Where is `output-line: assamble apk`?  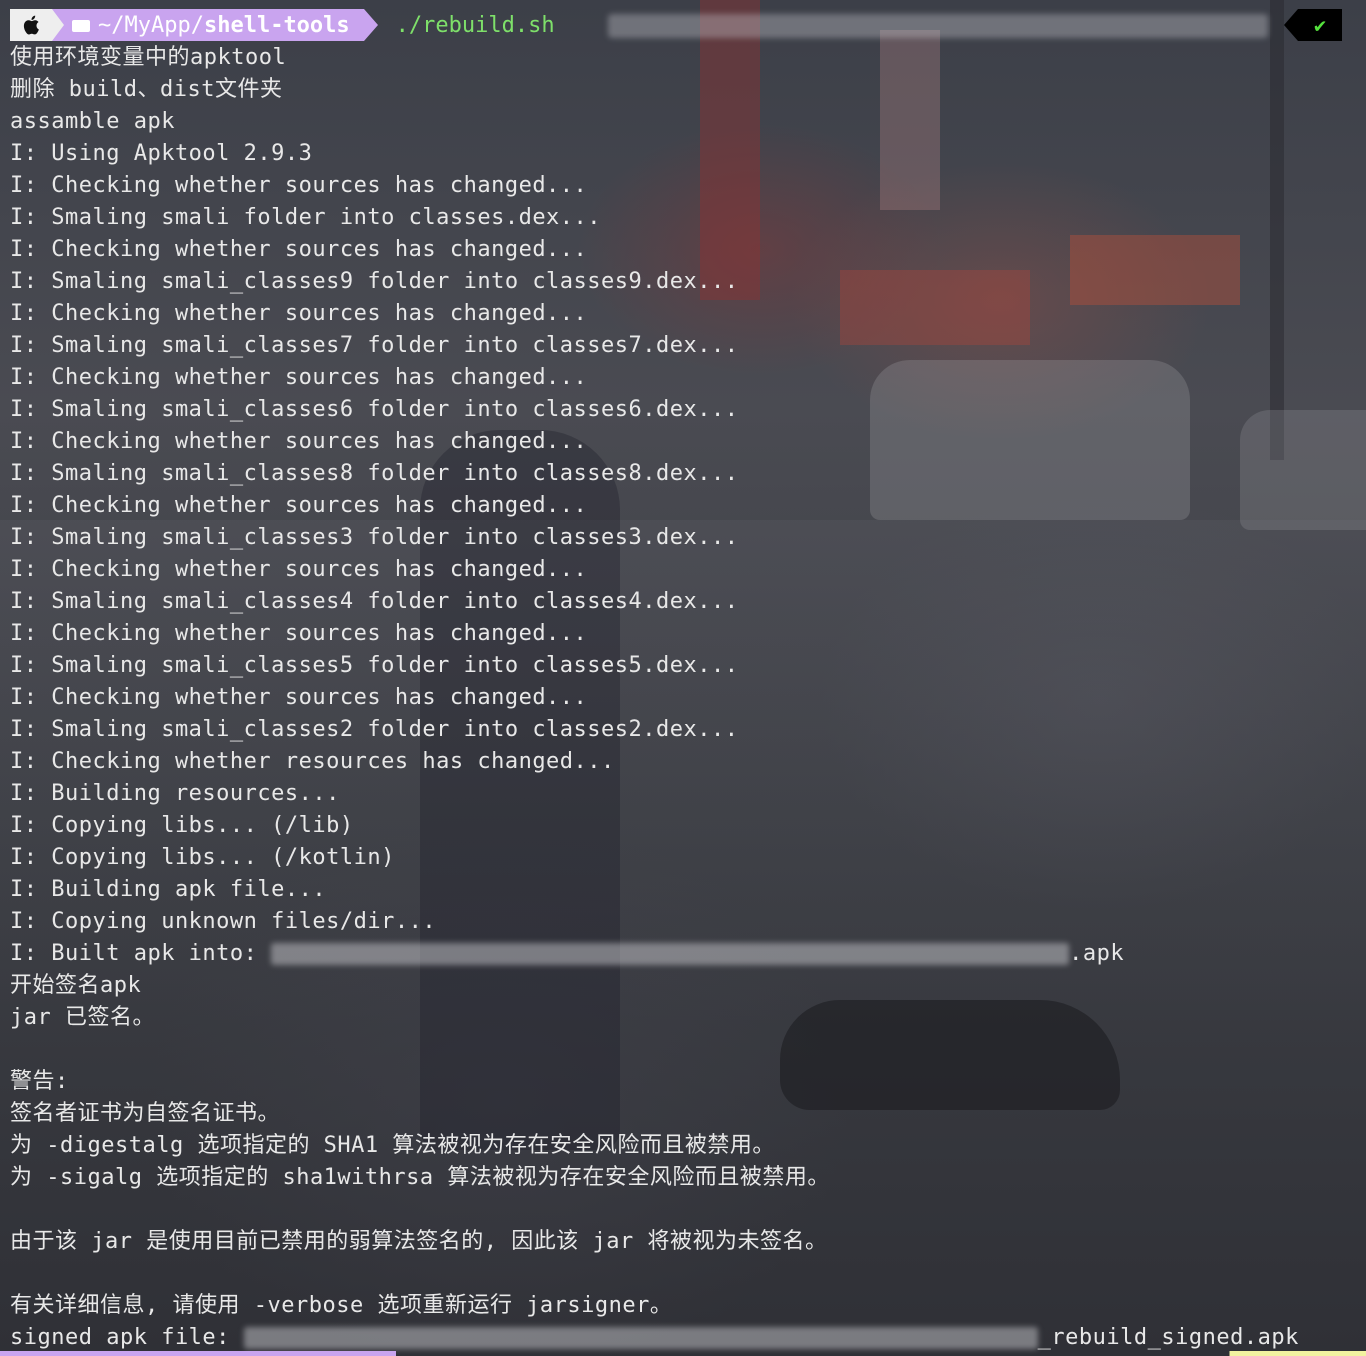 output-line: assamble apk is located at coordinates (92, 121).